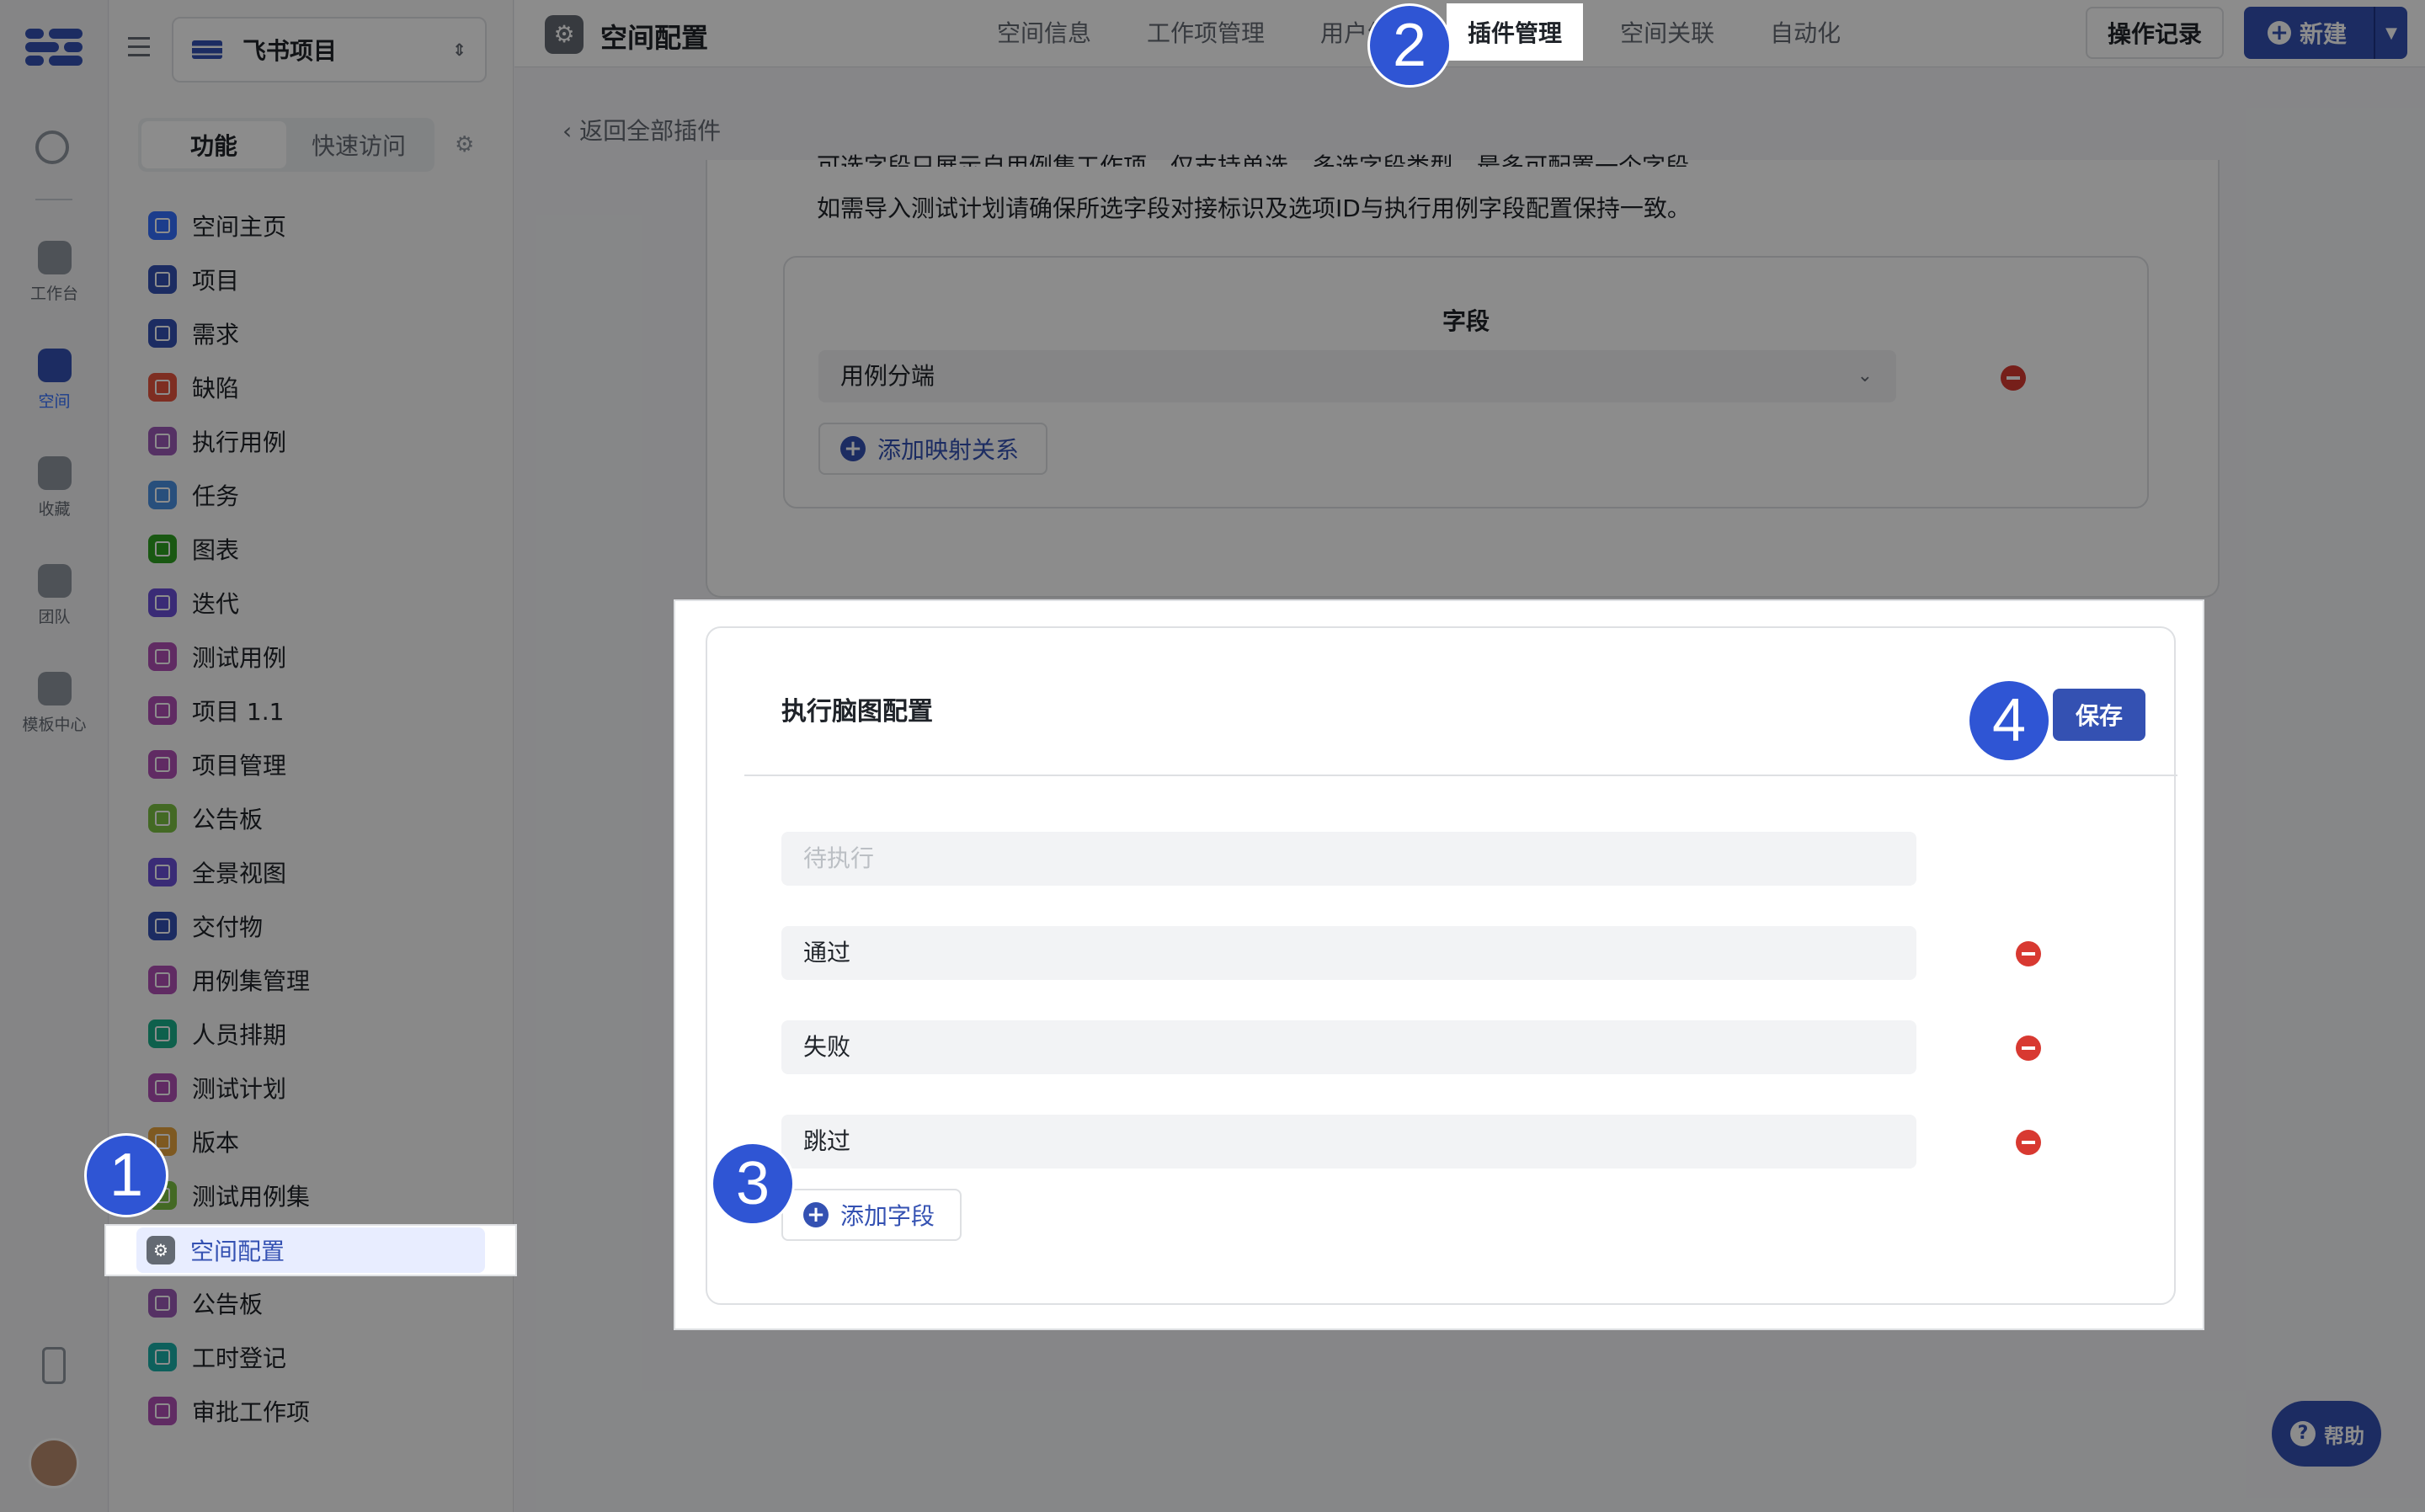 The width and height of the screenshot is (2425, 1512). What do you see at coordinates (871, 1215) in the screenshot?
I see `add-field-button: + 添加字段` at bounding box center [871, 1215].